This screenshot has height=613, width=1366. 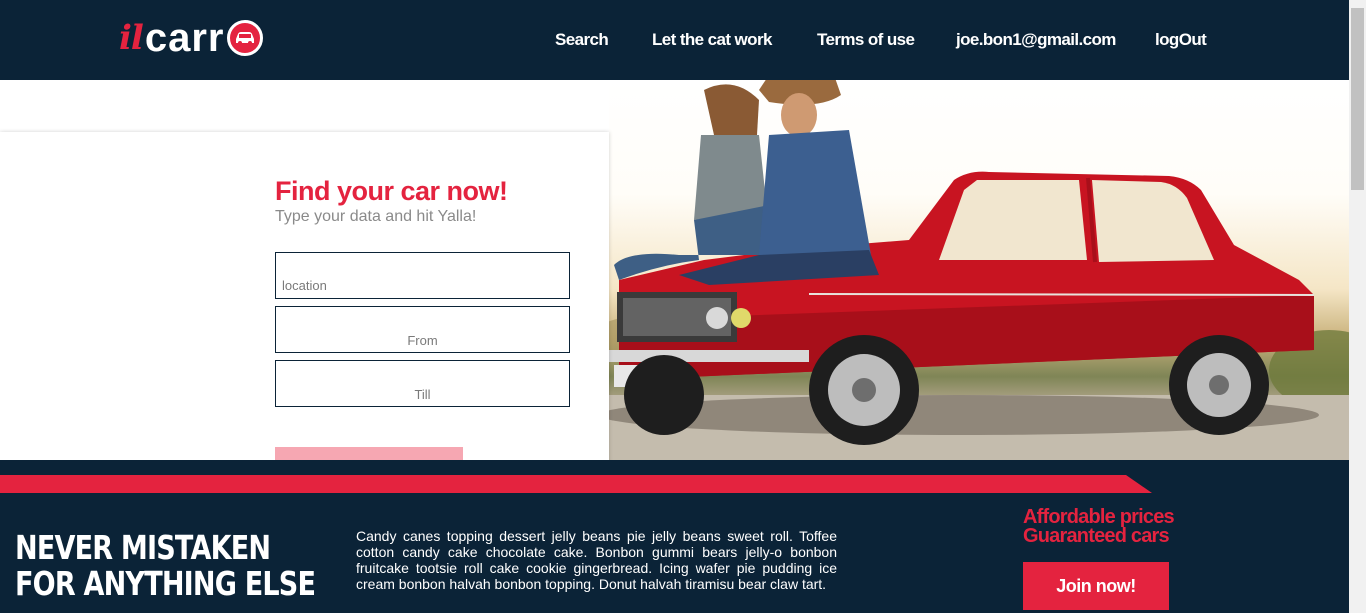 I want to click on ilcarro-logo: il carr, so click(x=191, y=38).